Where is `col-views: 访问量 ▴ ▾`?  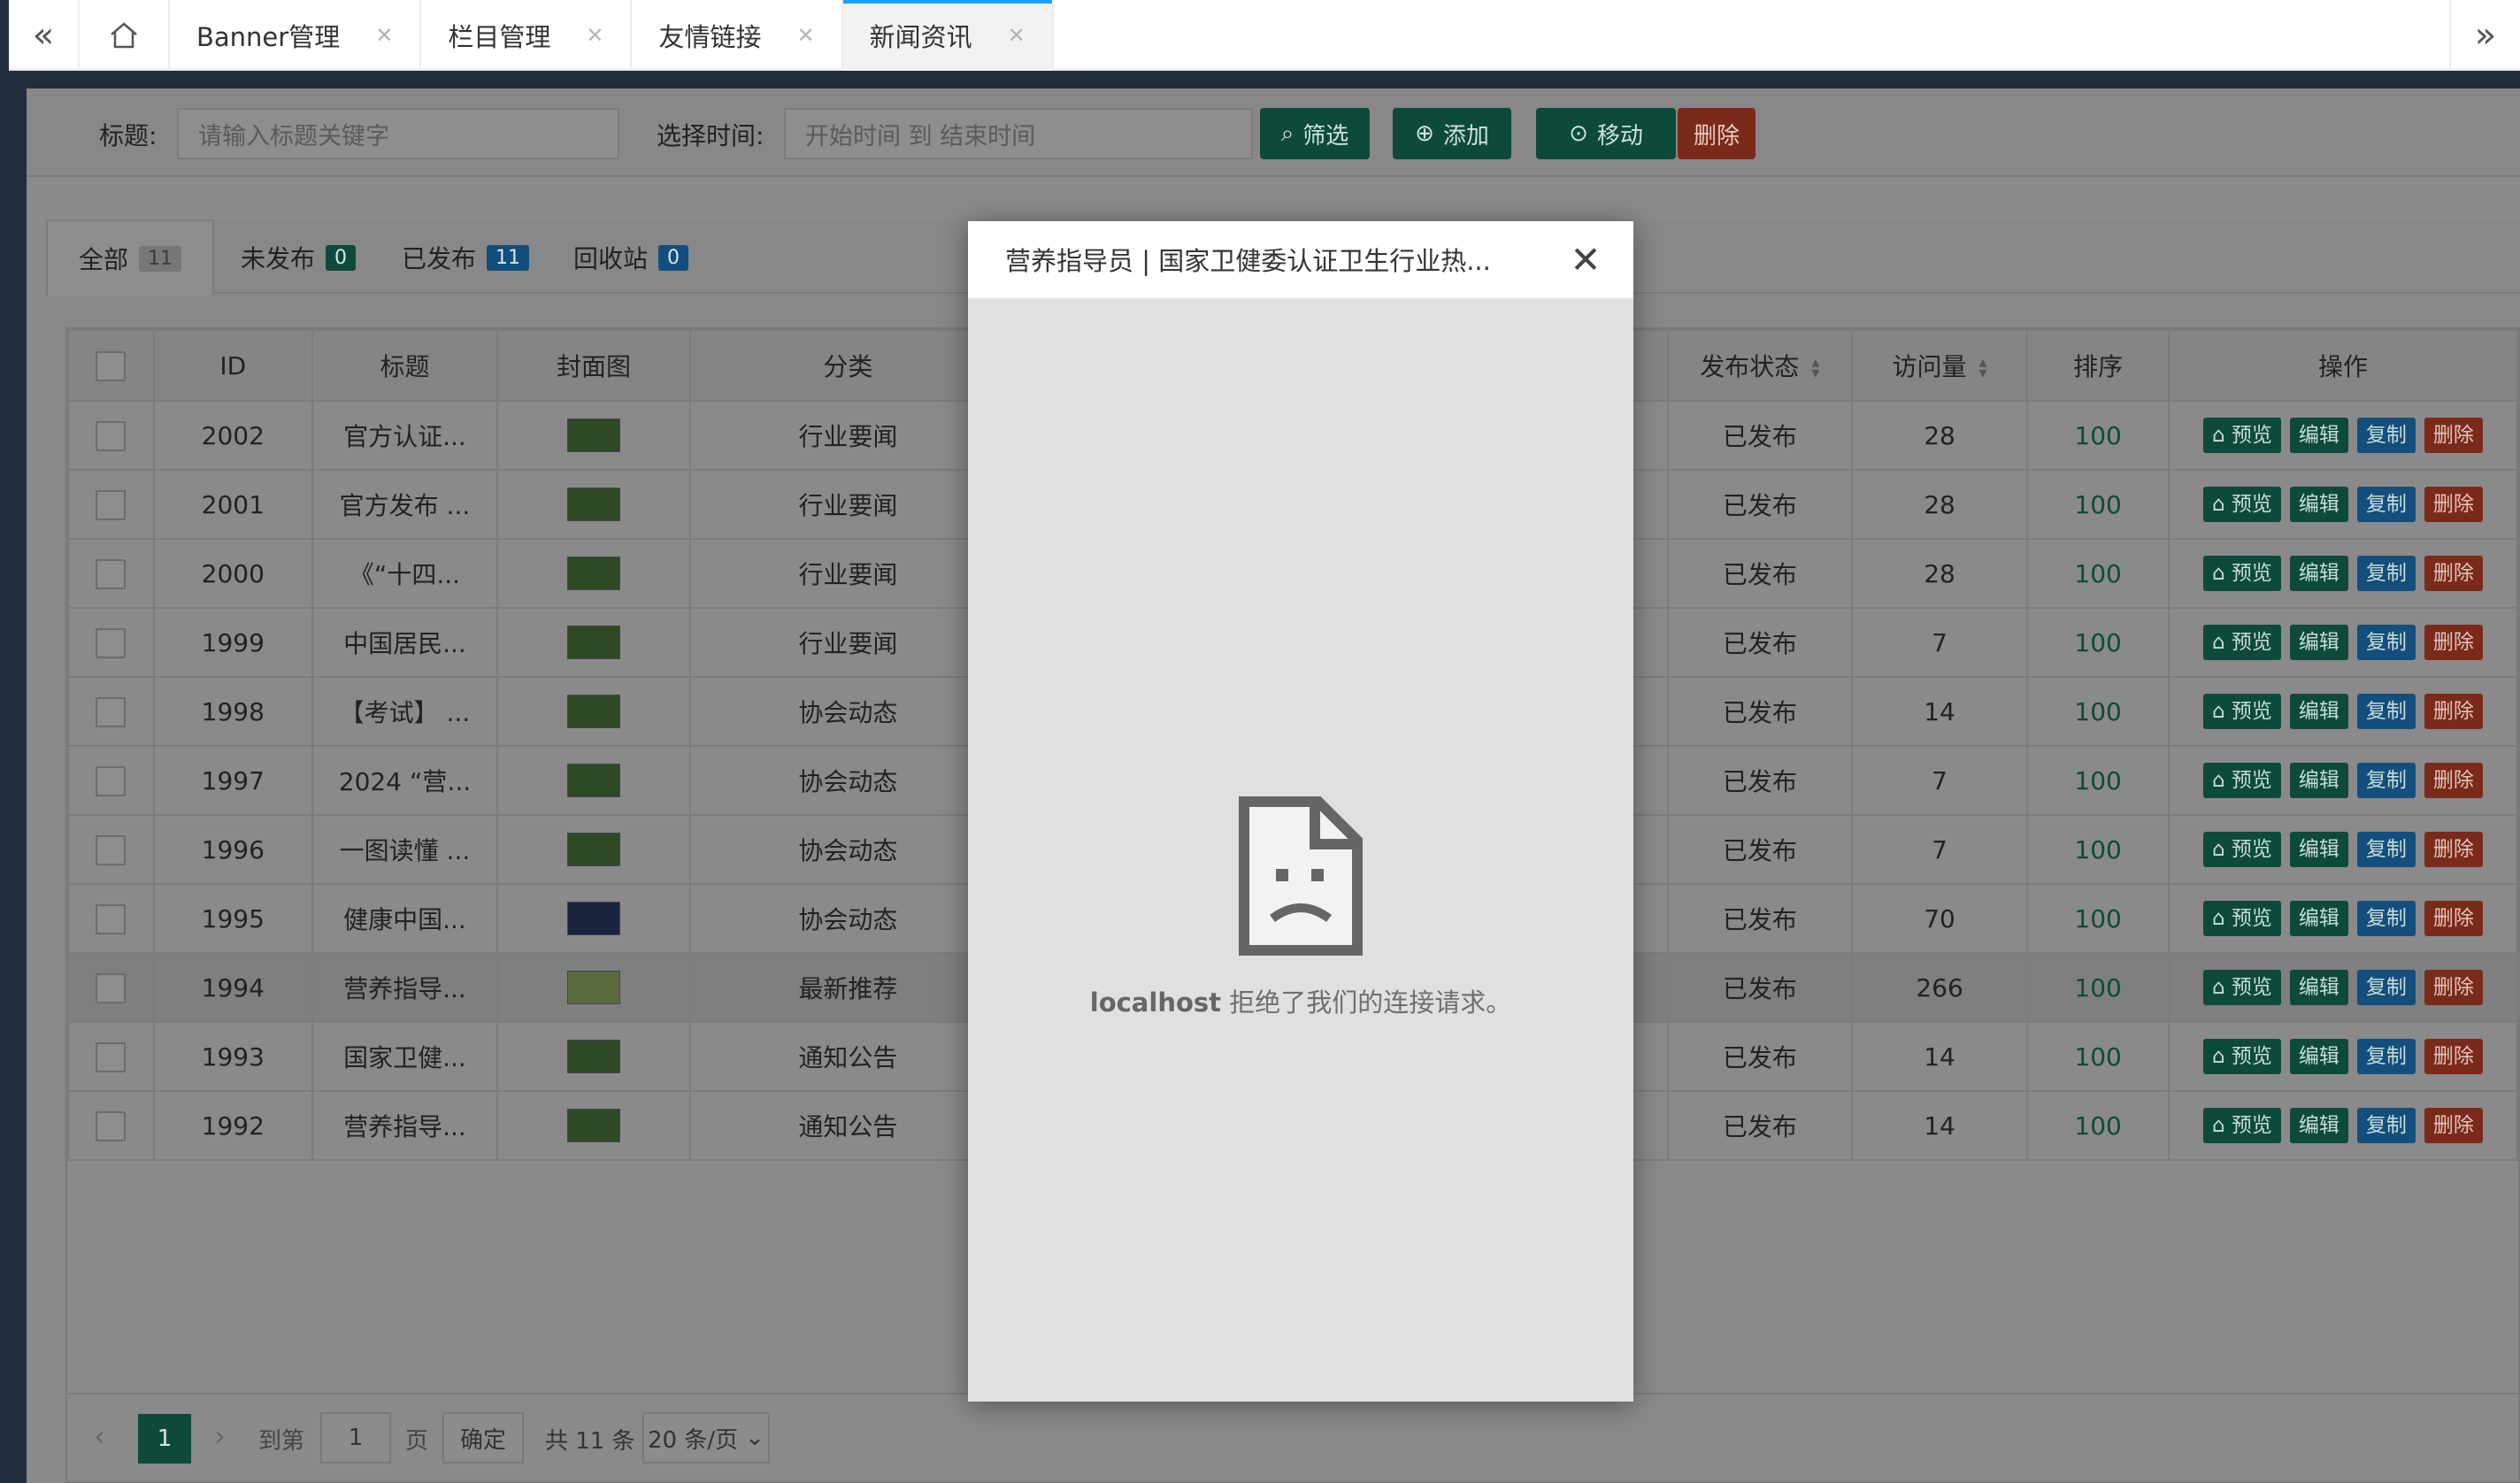
col-views: 访问量 ▴ ▾ is located at coordinates (1939, 365).